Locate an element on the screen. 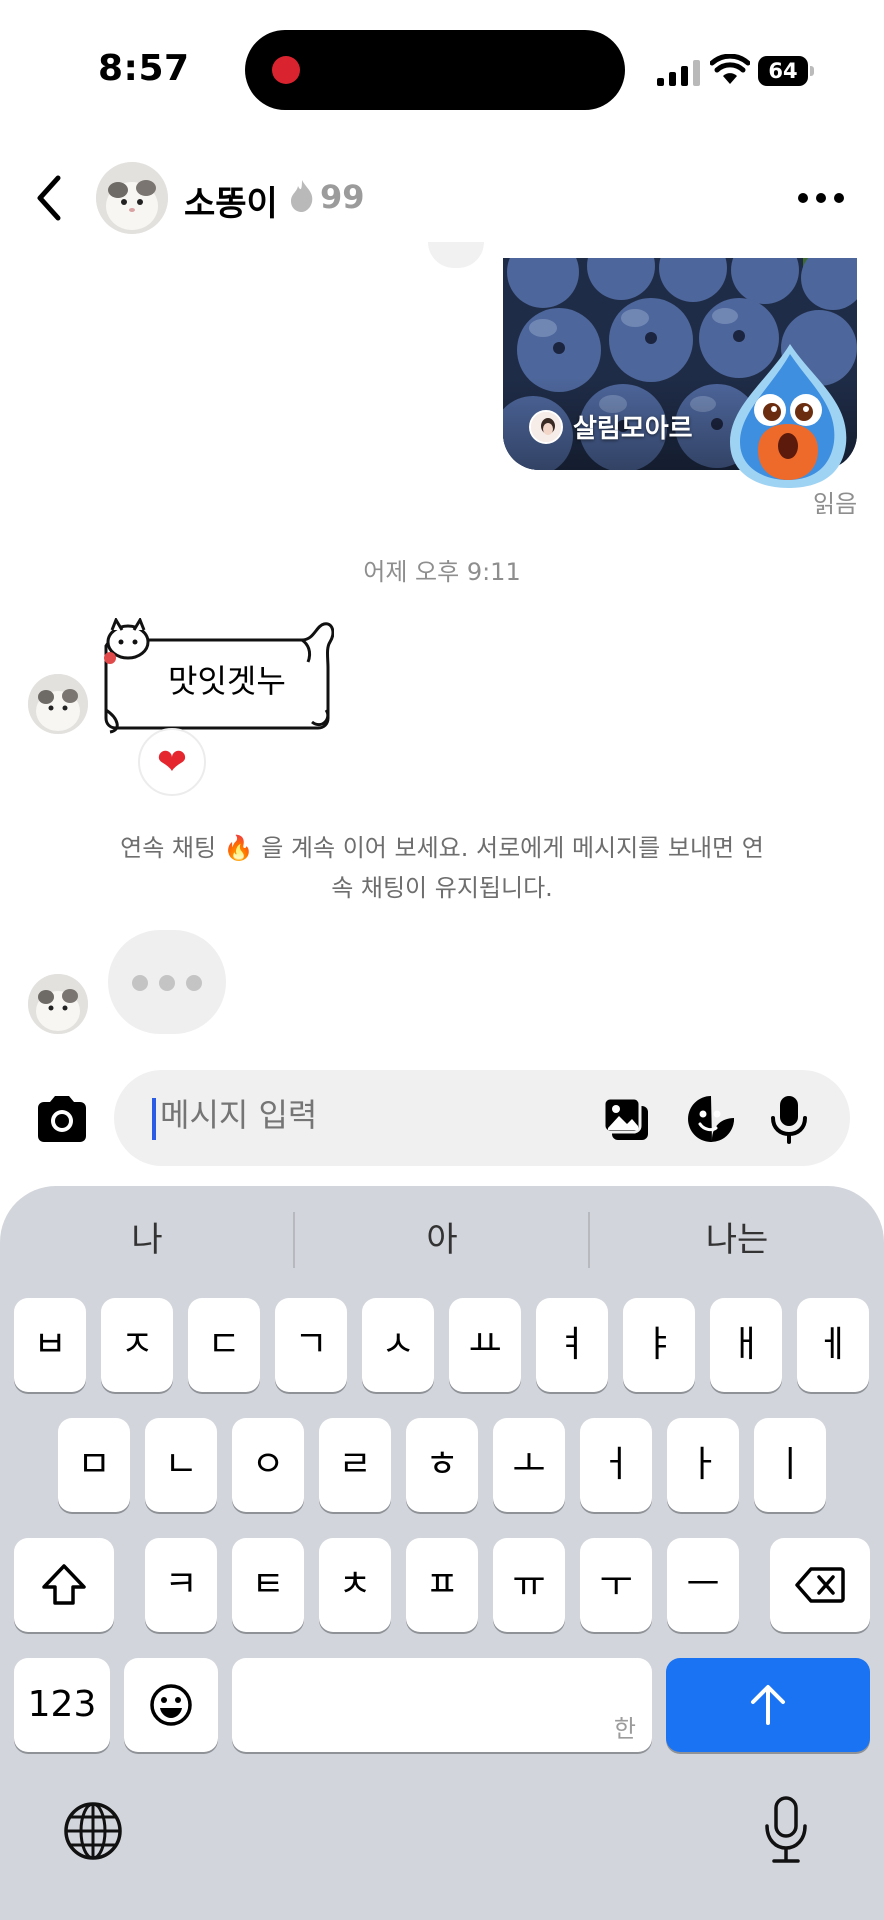 This screenshot has height=1920, width=884. message-composer is located at coordinates (482, 1118).